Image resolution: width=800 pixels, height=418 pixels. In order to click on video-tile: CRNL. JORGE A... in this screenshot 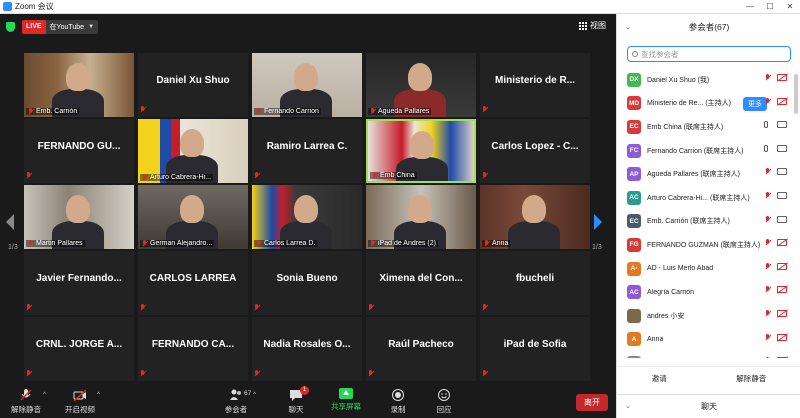, I will do `click(79, 349)`.